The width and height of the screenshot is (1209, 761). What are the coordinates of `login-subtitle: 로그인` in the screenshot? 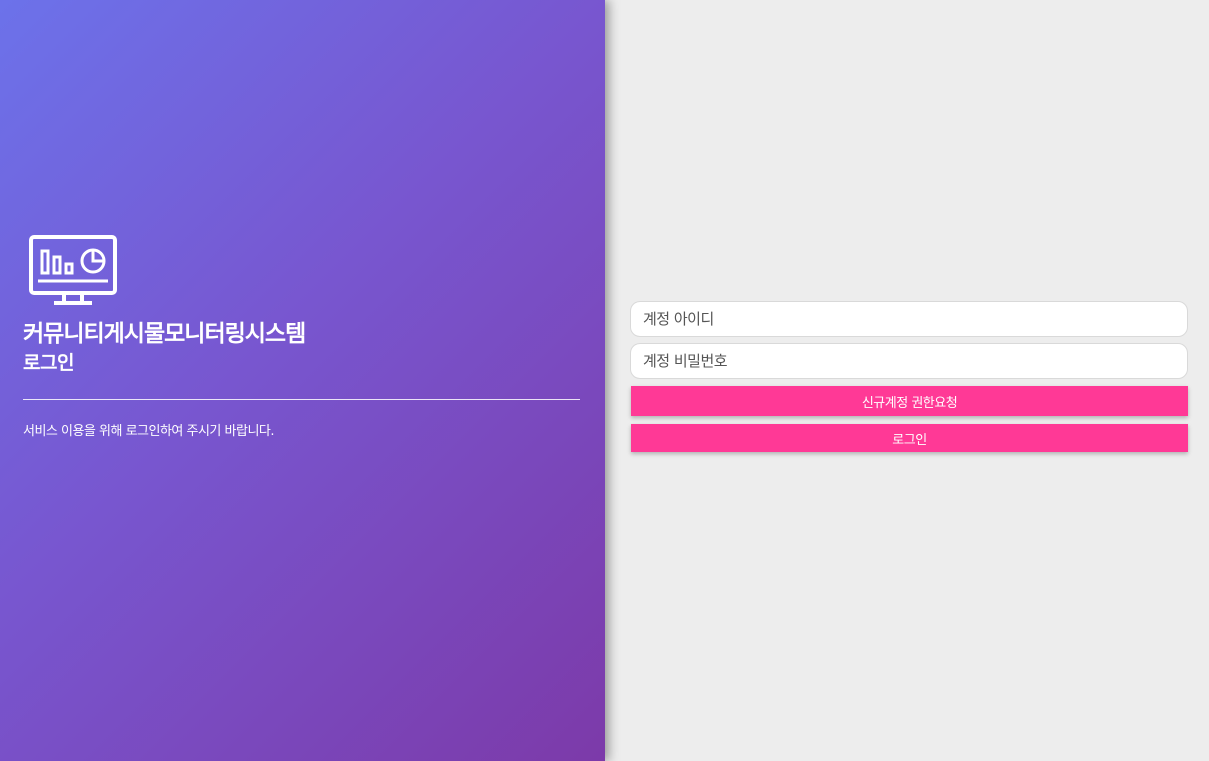 It's located at (48, 363).